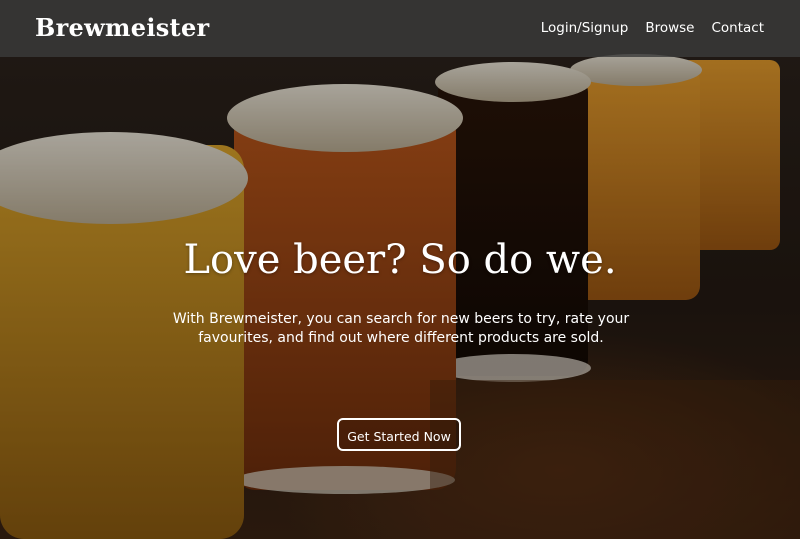  I want to click on hero-title: Love beer? So do we., so click(400, 260).